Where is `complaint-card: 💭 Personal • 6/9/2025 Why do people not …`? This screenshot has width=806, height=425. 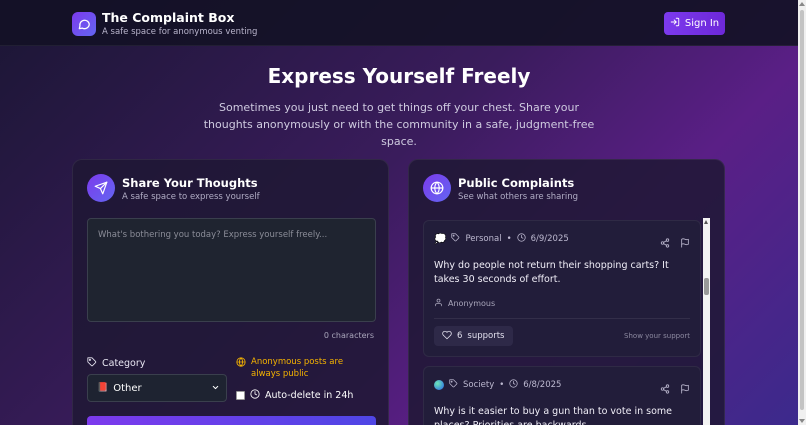
complaint-card: 💭 Personal • 6/9/2025 Why do people not … is located at coordinates (562, 288).